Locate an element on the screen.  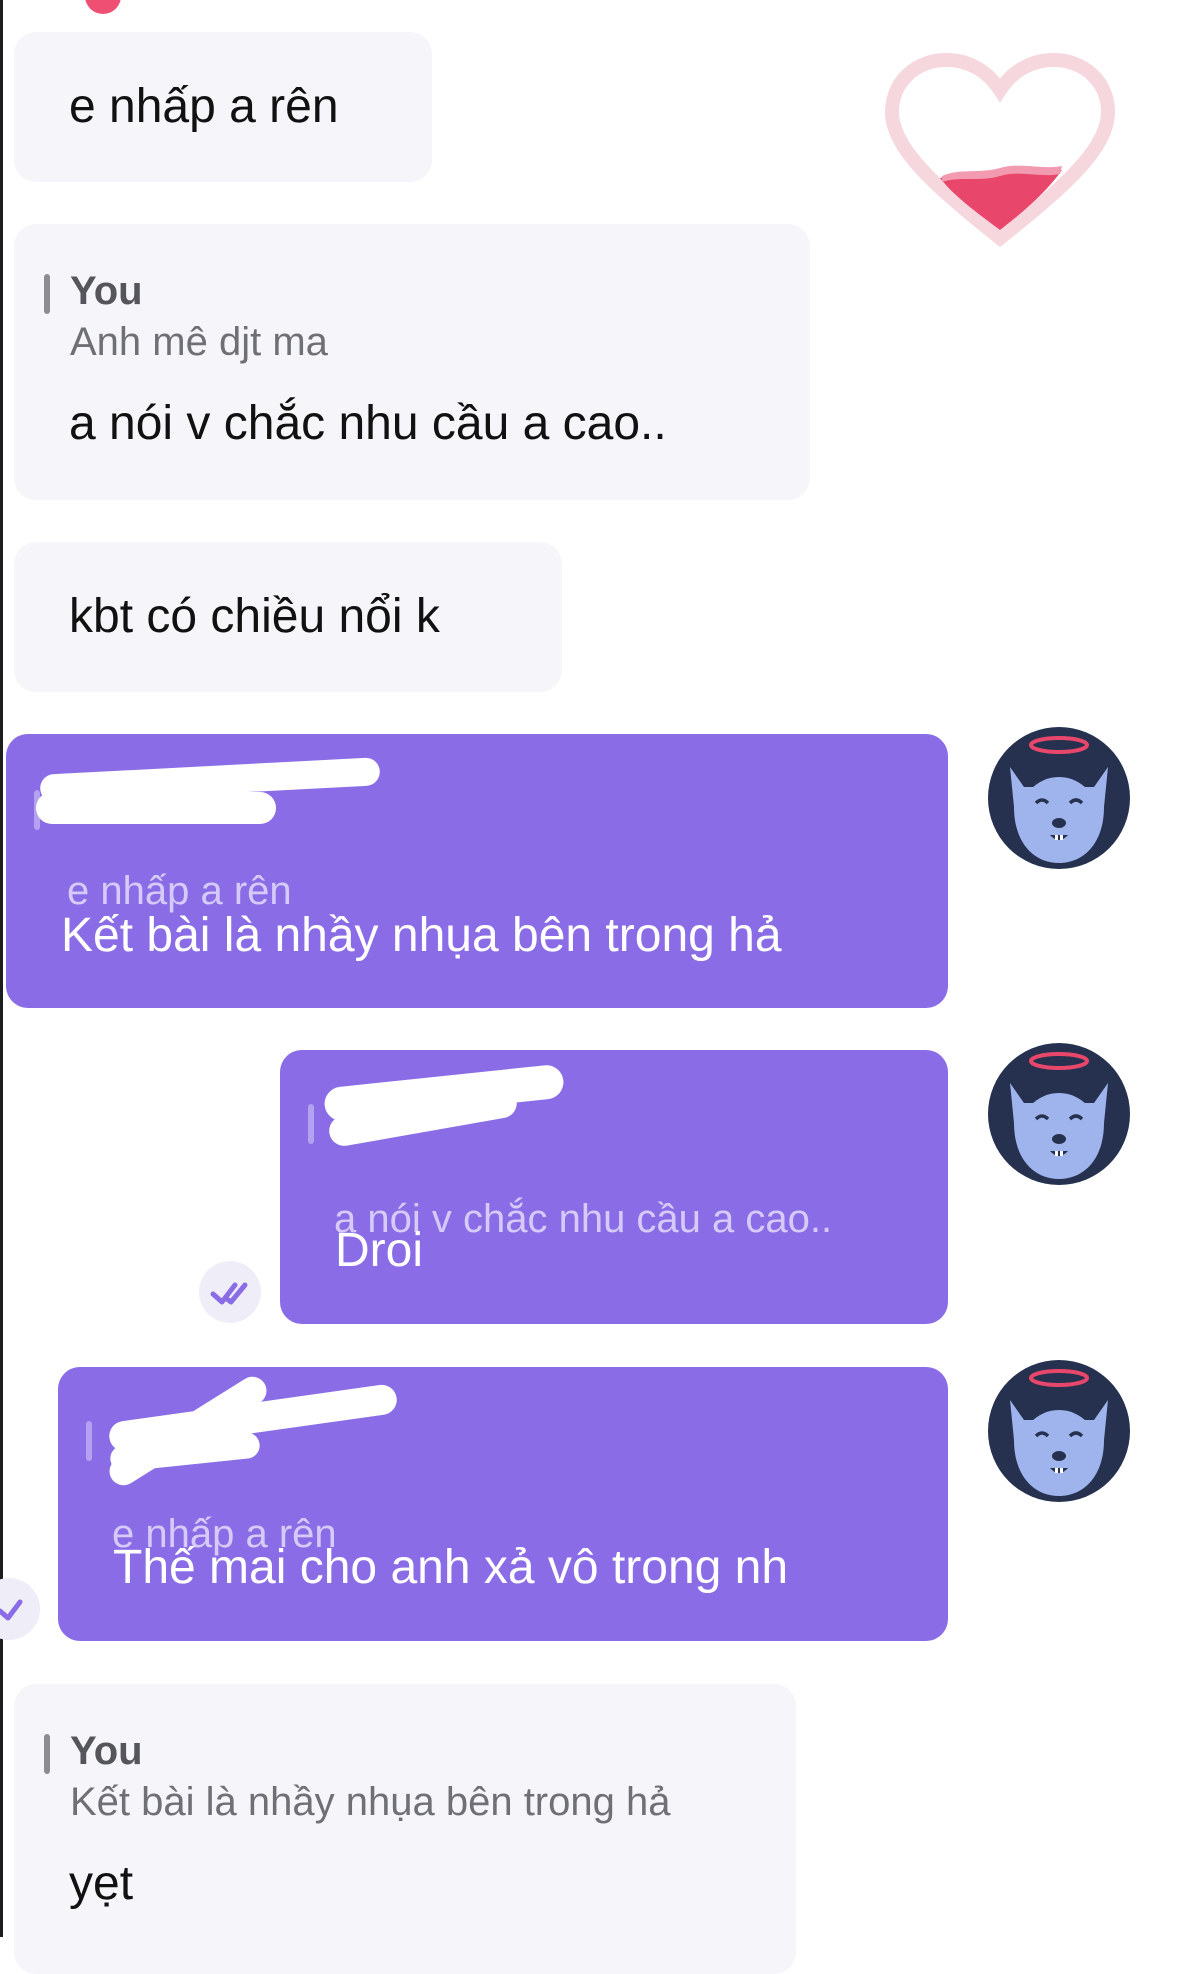
message-text: Kết bài là nhầy nhụa bên trong hả is located at coordinates (421, 935).